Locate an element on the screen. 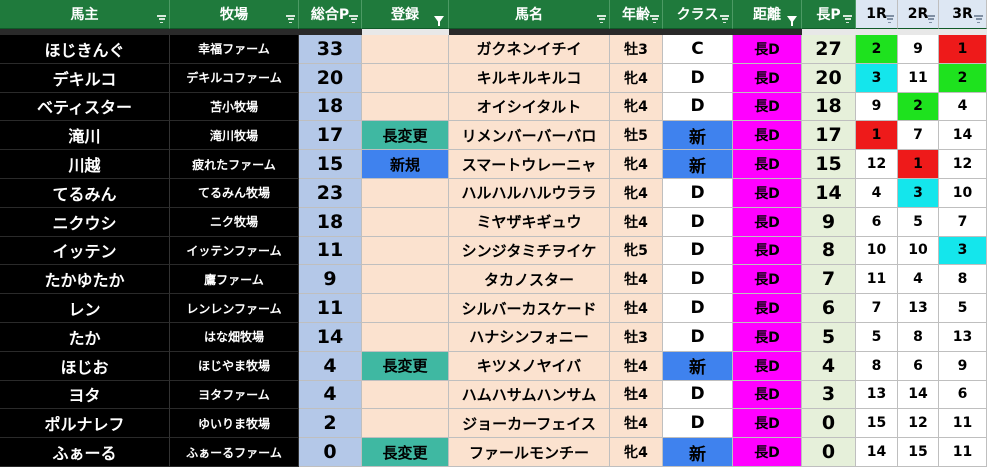  race-1-rank-cell: 4 is located at coordinates (877, 193).